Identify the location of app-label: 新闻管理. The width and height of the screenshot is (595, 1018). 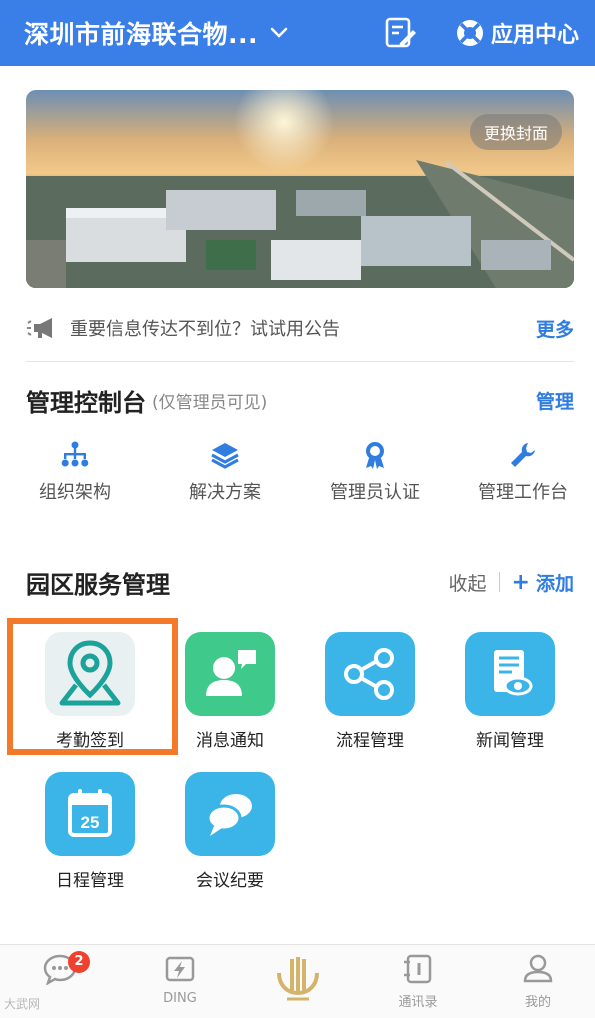
(510, 741).